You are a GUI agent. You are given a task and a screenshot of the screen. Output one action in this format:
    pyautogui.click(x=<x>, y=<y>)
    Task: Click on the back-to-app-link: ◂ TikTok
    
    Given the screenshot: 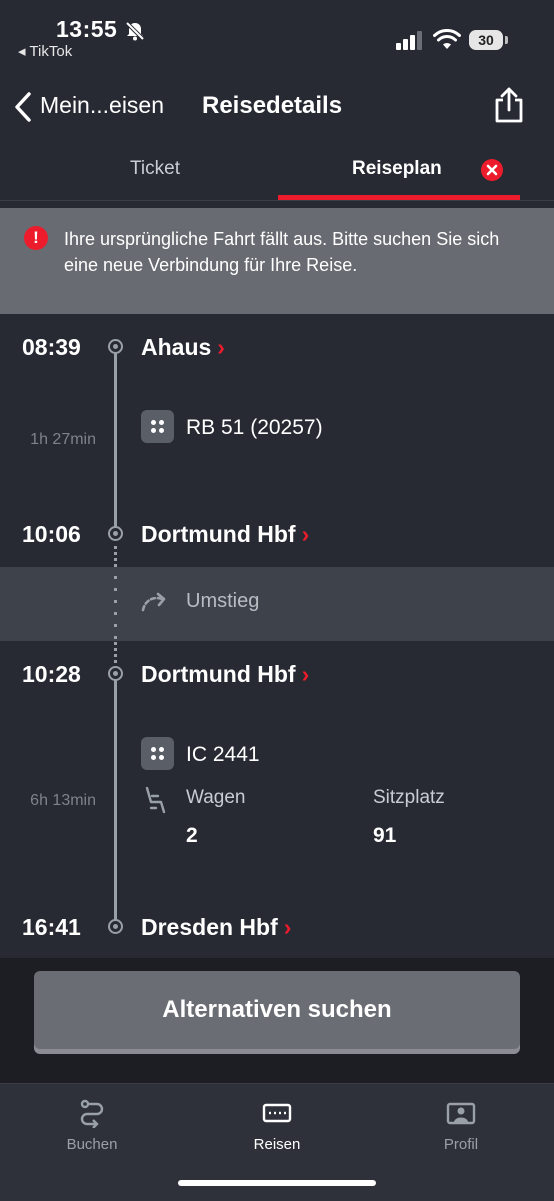 What is the action you would take?
    pyautogui.click(x=45, y=51)
    